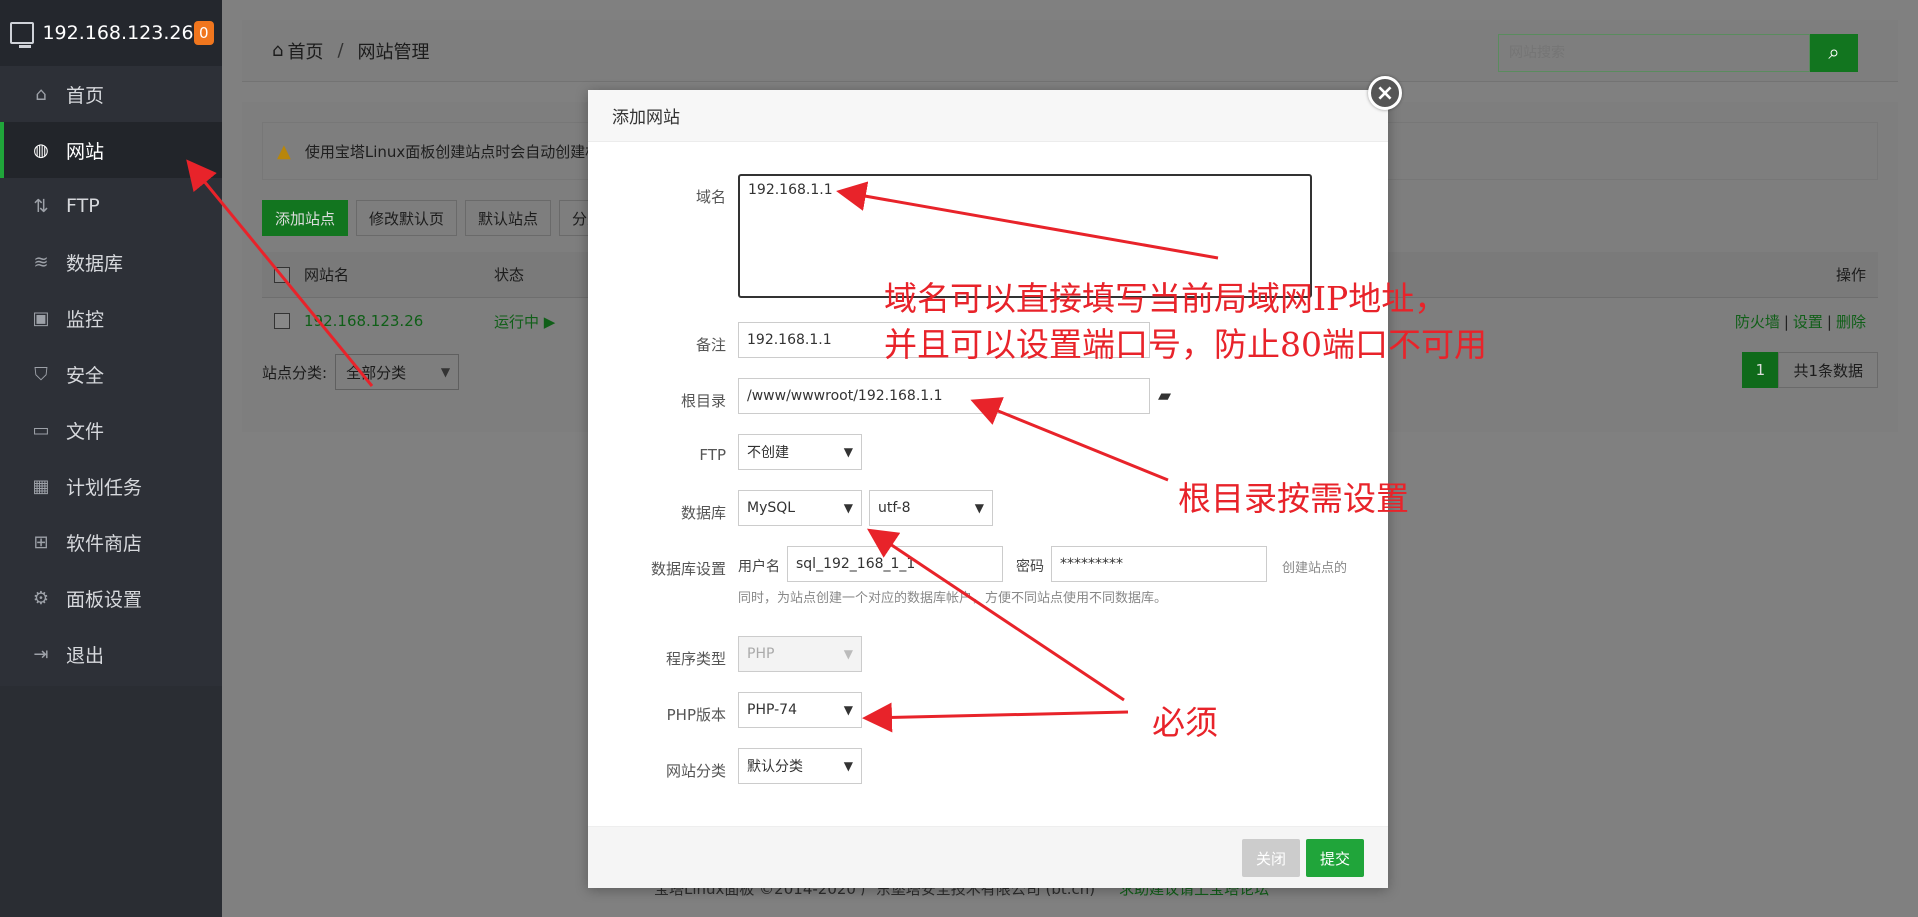  Describe the element at coordinates (1185, 344) in the screenshot. I see `annotation-domain-2: 并且可以设置端口号，防止80端口不可用` at that location.